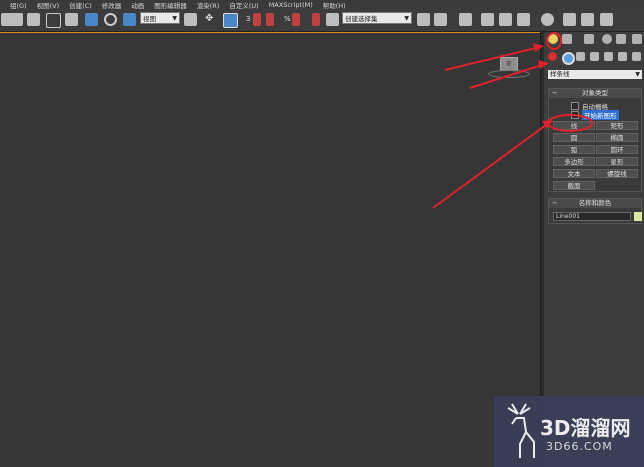 This screenshot has width=644, height=467. I want to click on viewcube-label: 前, so click(509, 64).